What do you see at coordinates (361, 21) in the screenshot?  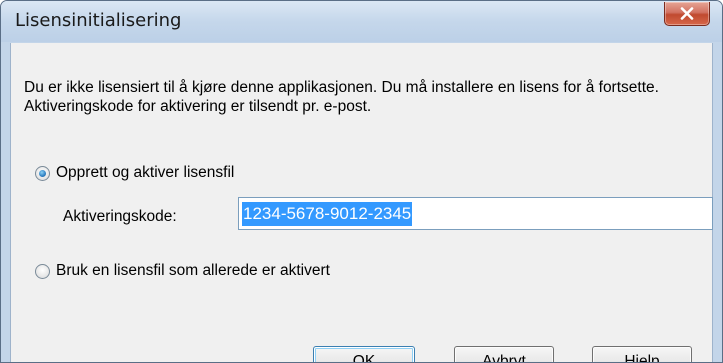 I see `title-bar: Lisensinitialisering` at bounding box center [361, 21].